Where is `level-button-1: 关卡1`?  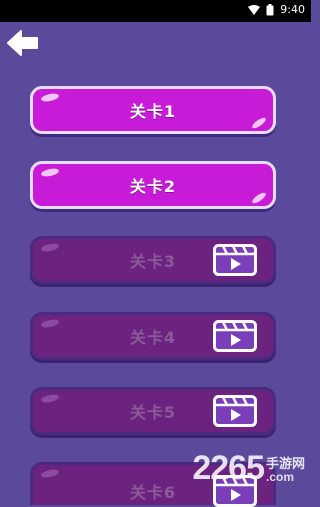 level-button-1: 关卡1 is located at coordinates (153, 110).